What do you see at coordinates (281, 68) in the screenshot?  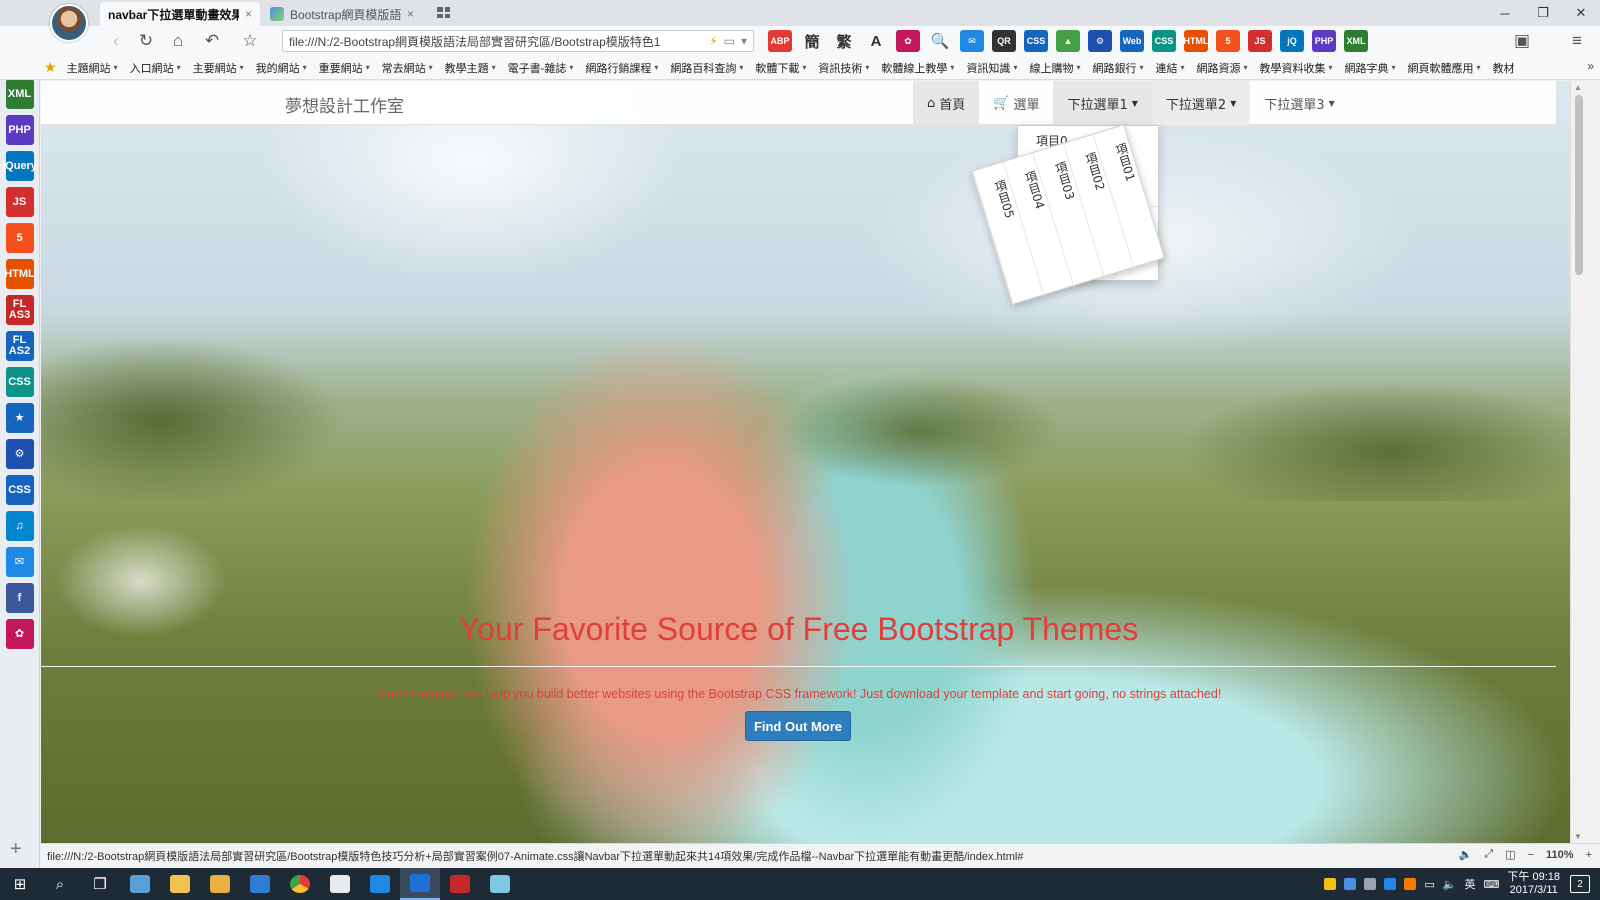 I see `bookmark-item: 我的網站 ▾` at bounding box center [281, 68].